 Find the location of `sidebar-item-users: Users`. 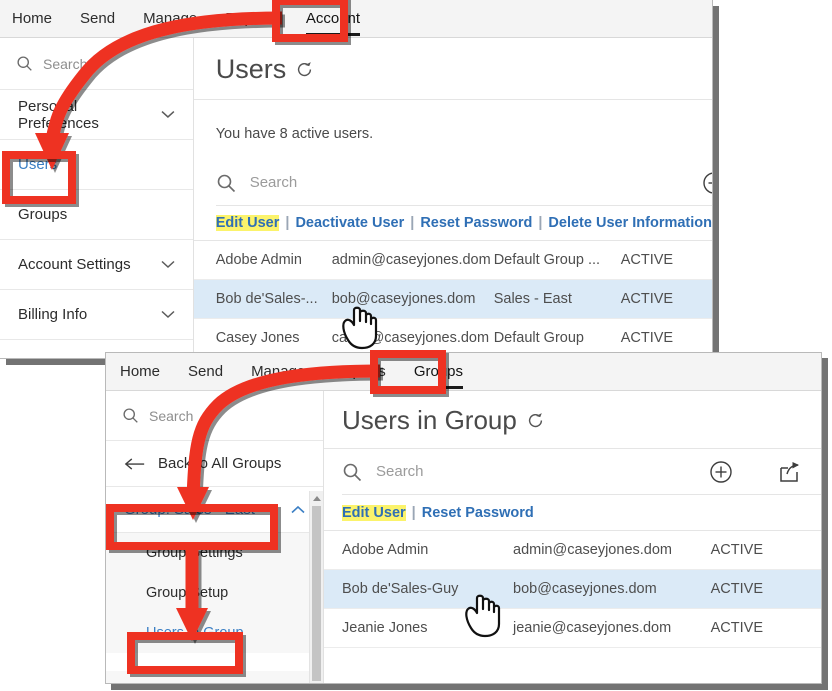

sidebar-item-users: Users is located at coordinates (96, 165).